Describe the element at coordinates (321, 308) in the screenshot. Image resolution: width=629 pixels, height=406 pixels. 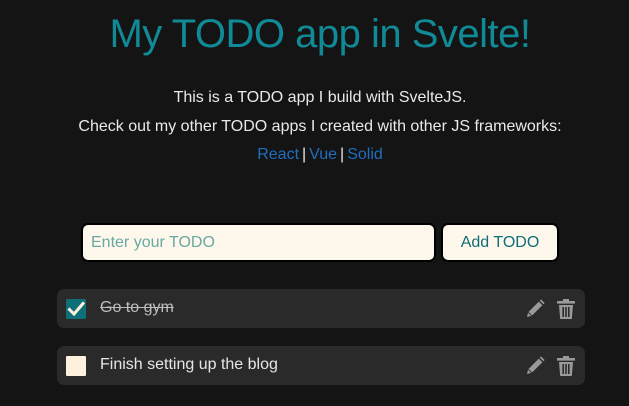
I see `todo-item: Go to gym` at that location.